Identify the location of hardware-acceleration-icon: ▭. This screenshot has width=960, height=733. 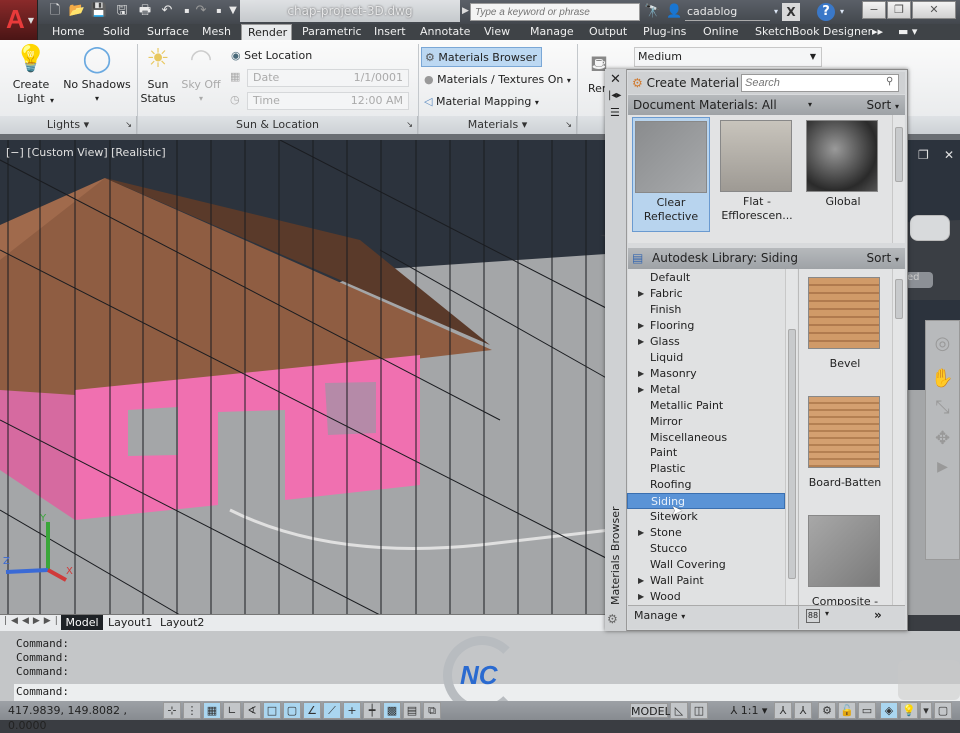
(867, 710).